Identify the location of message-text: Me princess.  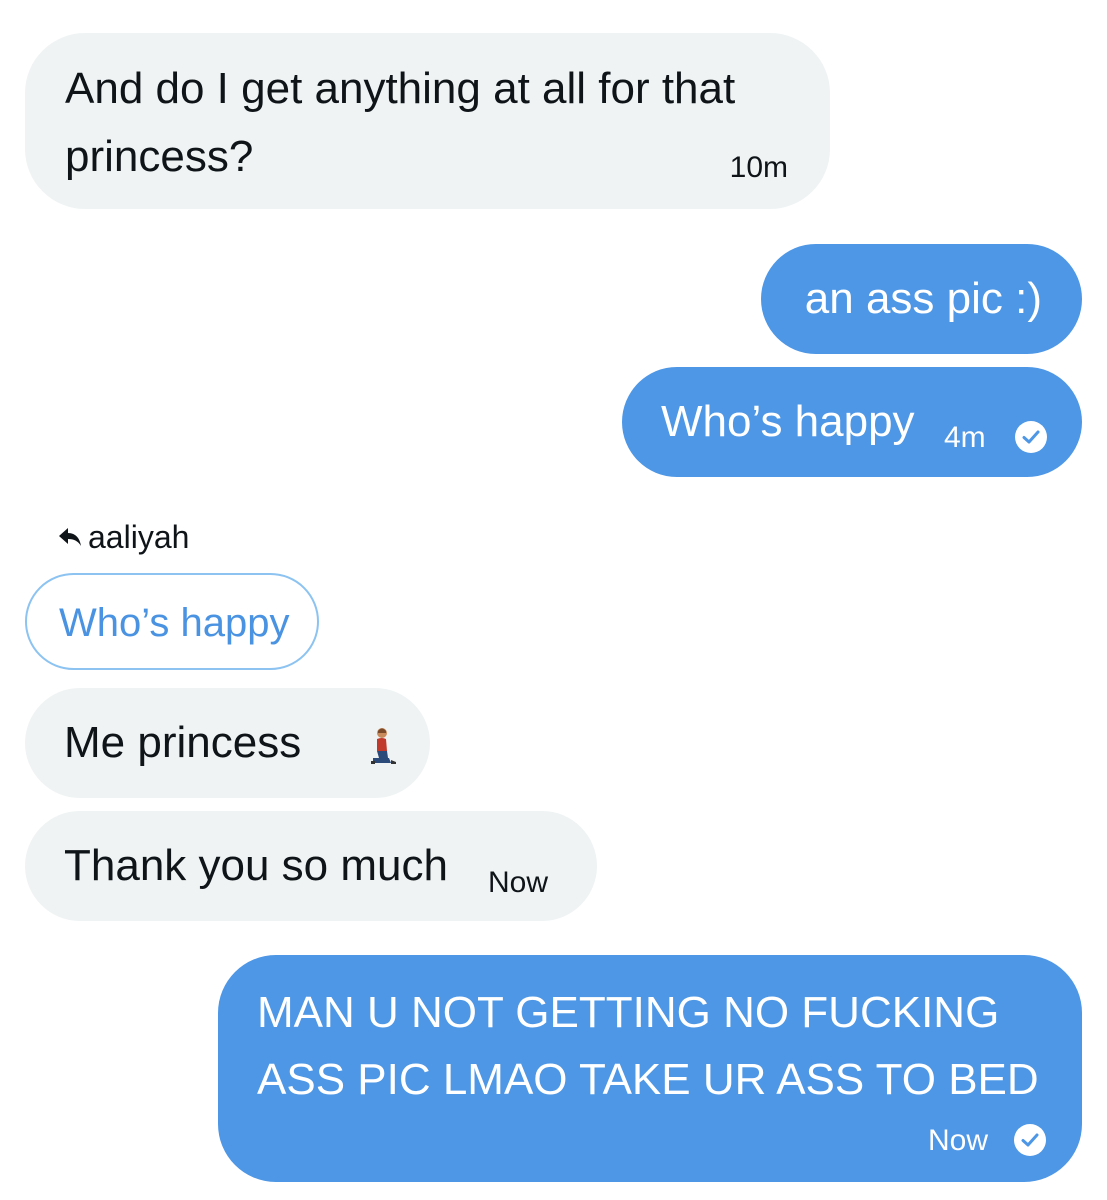
(183, 742).